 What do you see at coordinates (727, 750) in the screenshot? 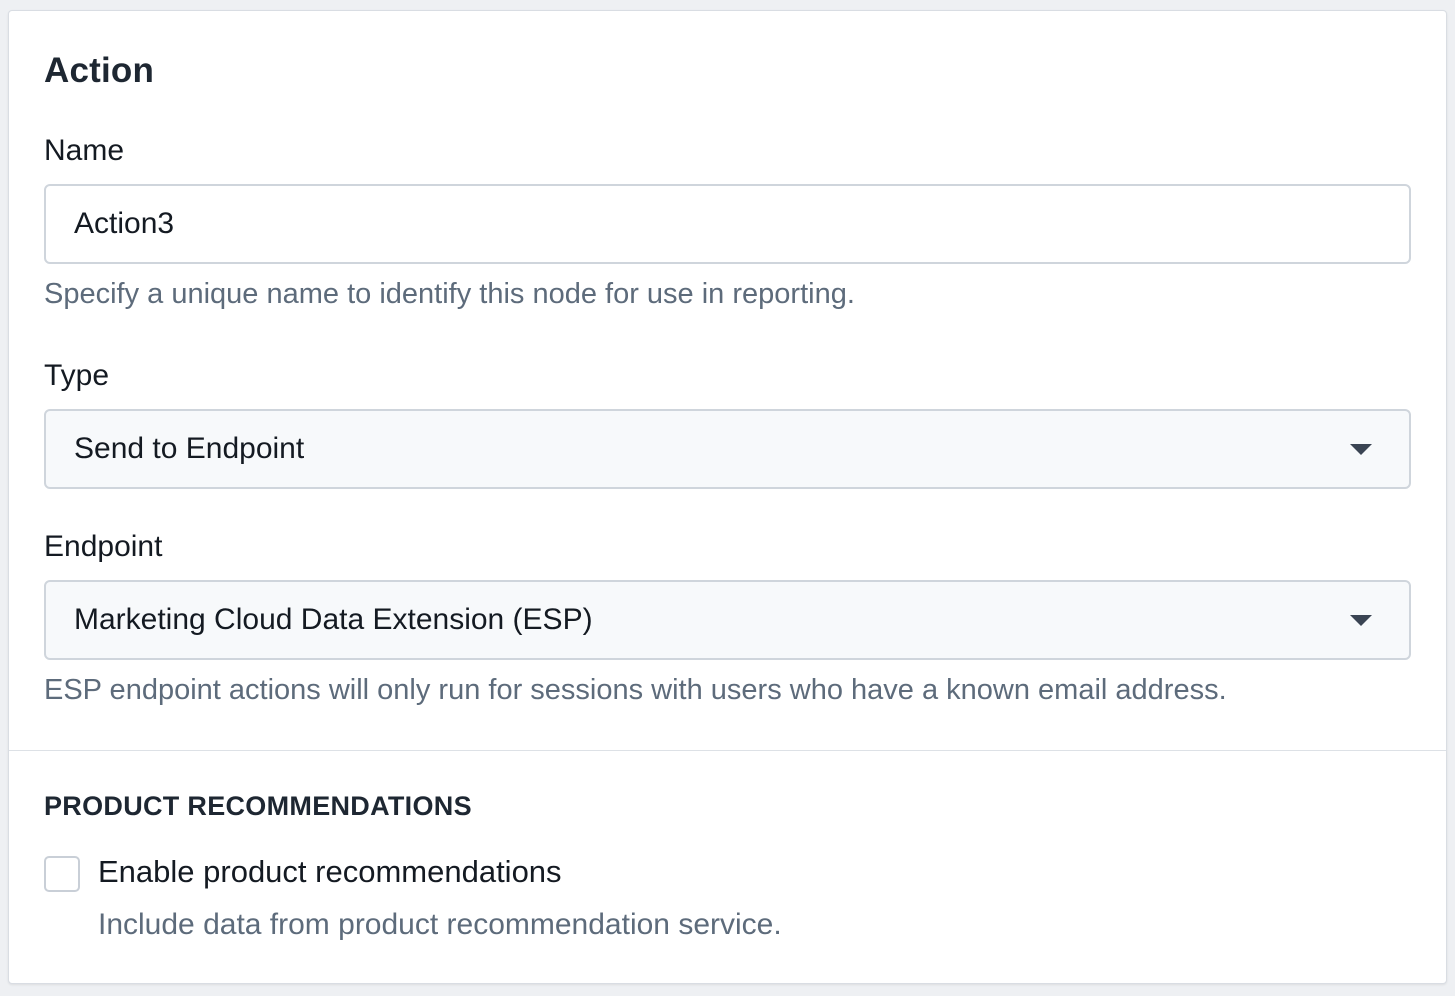
I see `section-divider` at bounding box center [727, 750].